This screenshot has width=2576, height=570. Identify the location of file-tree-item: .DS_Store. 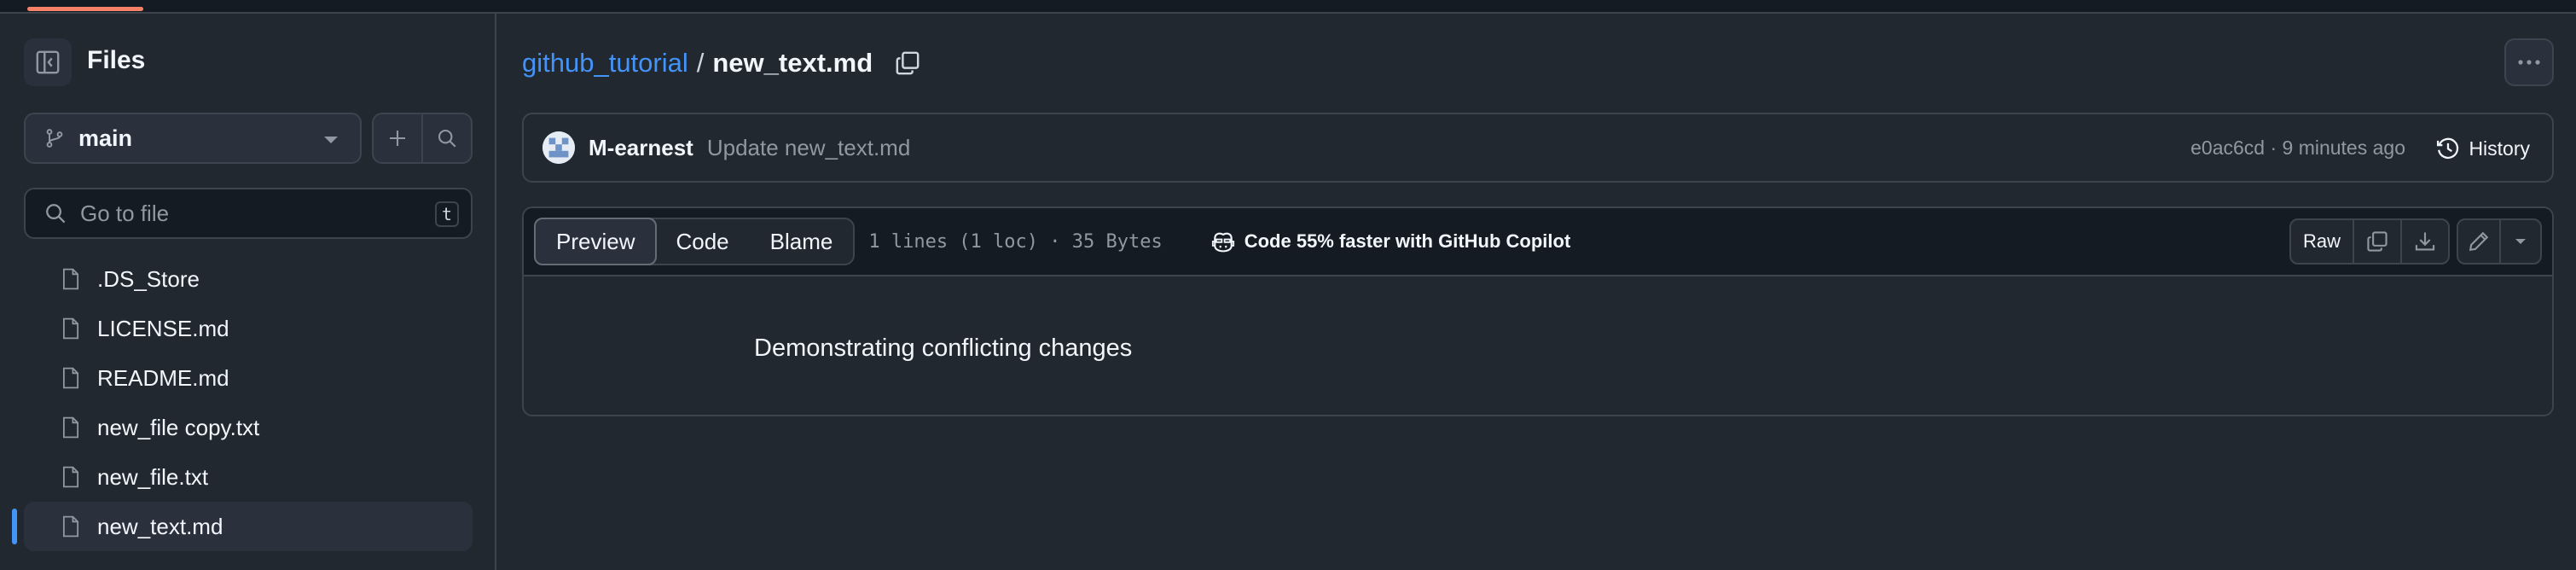
(248, 279).